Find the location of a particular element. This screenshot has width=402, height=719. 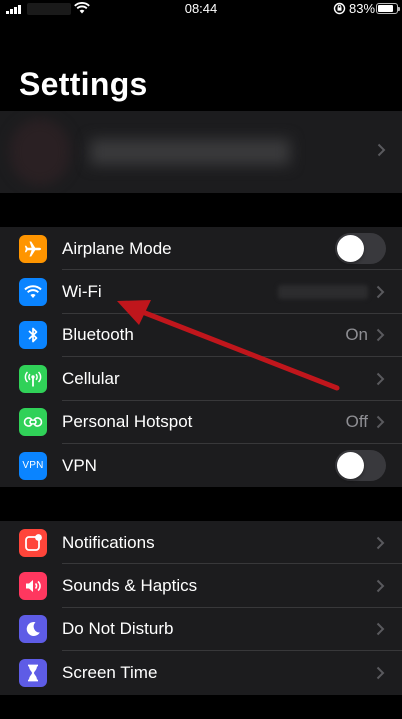

notifications-label: Notifications is located at coordinates (108, 542).